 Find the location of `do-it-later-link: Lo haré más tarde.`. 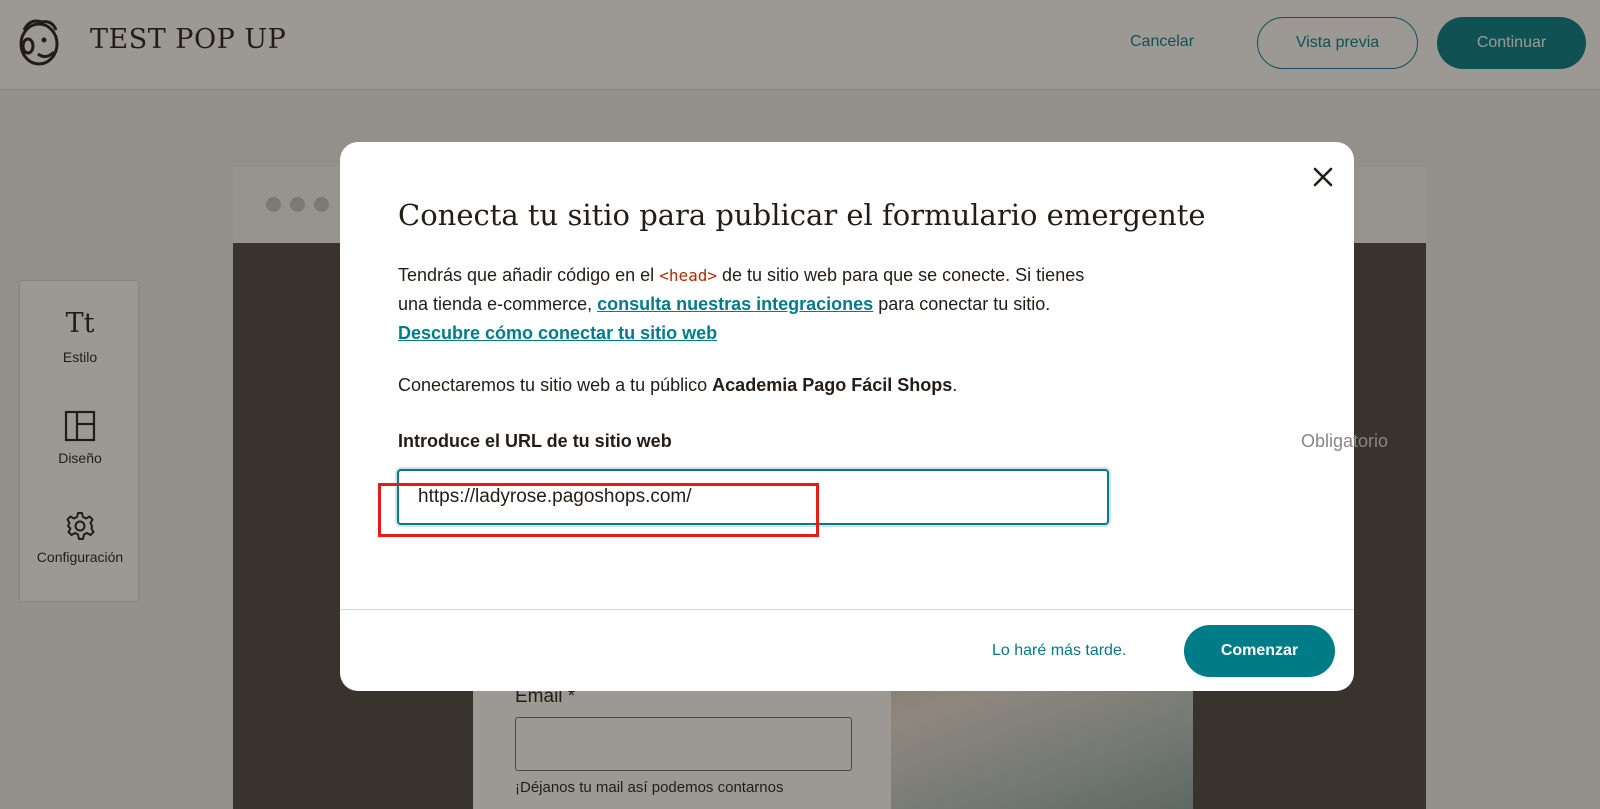

do-it-later-link: Lo haré más tarde. is located at coordinates (1059, 651).